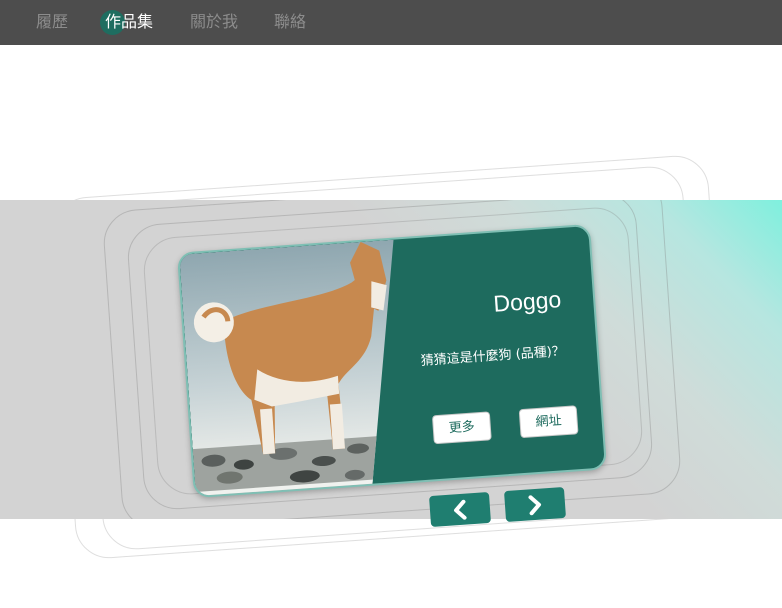  Describe the element at coordinates (214, 22) in the screenshot. I see `nav-item-about: 關於我` at that location.